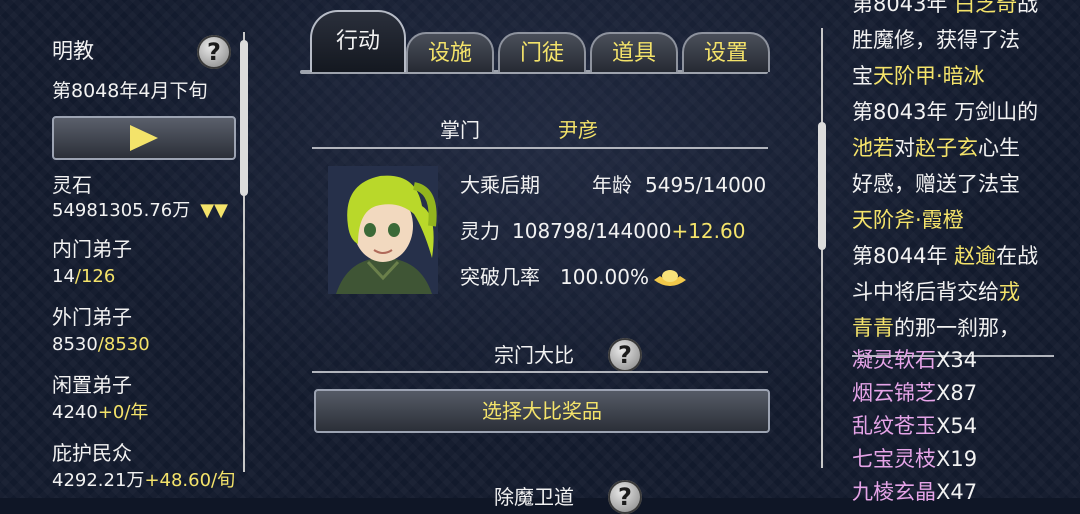 Image resolution: width=1080 pixels, height=514 pixels. Describe the element at coordinates (130, 91) in the screenshot. I see `game-date: 第8048年4月下旬` at that location.